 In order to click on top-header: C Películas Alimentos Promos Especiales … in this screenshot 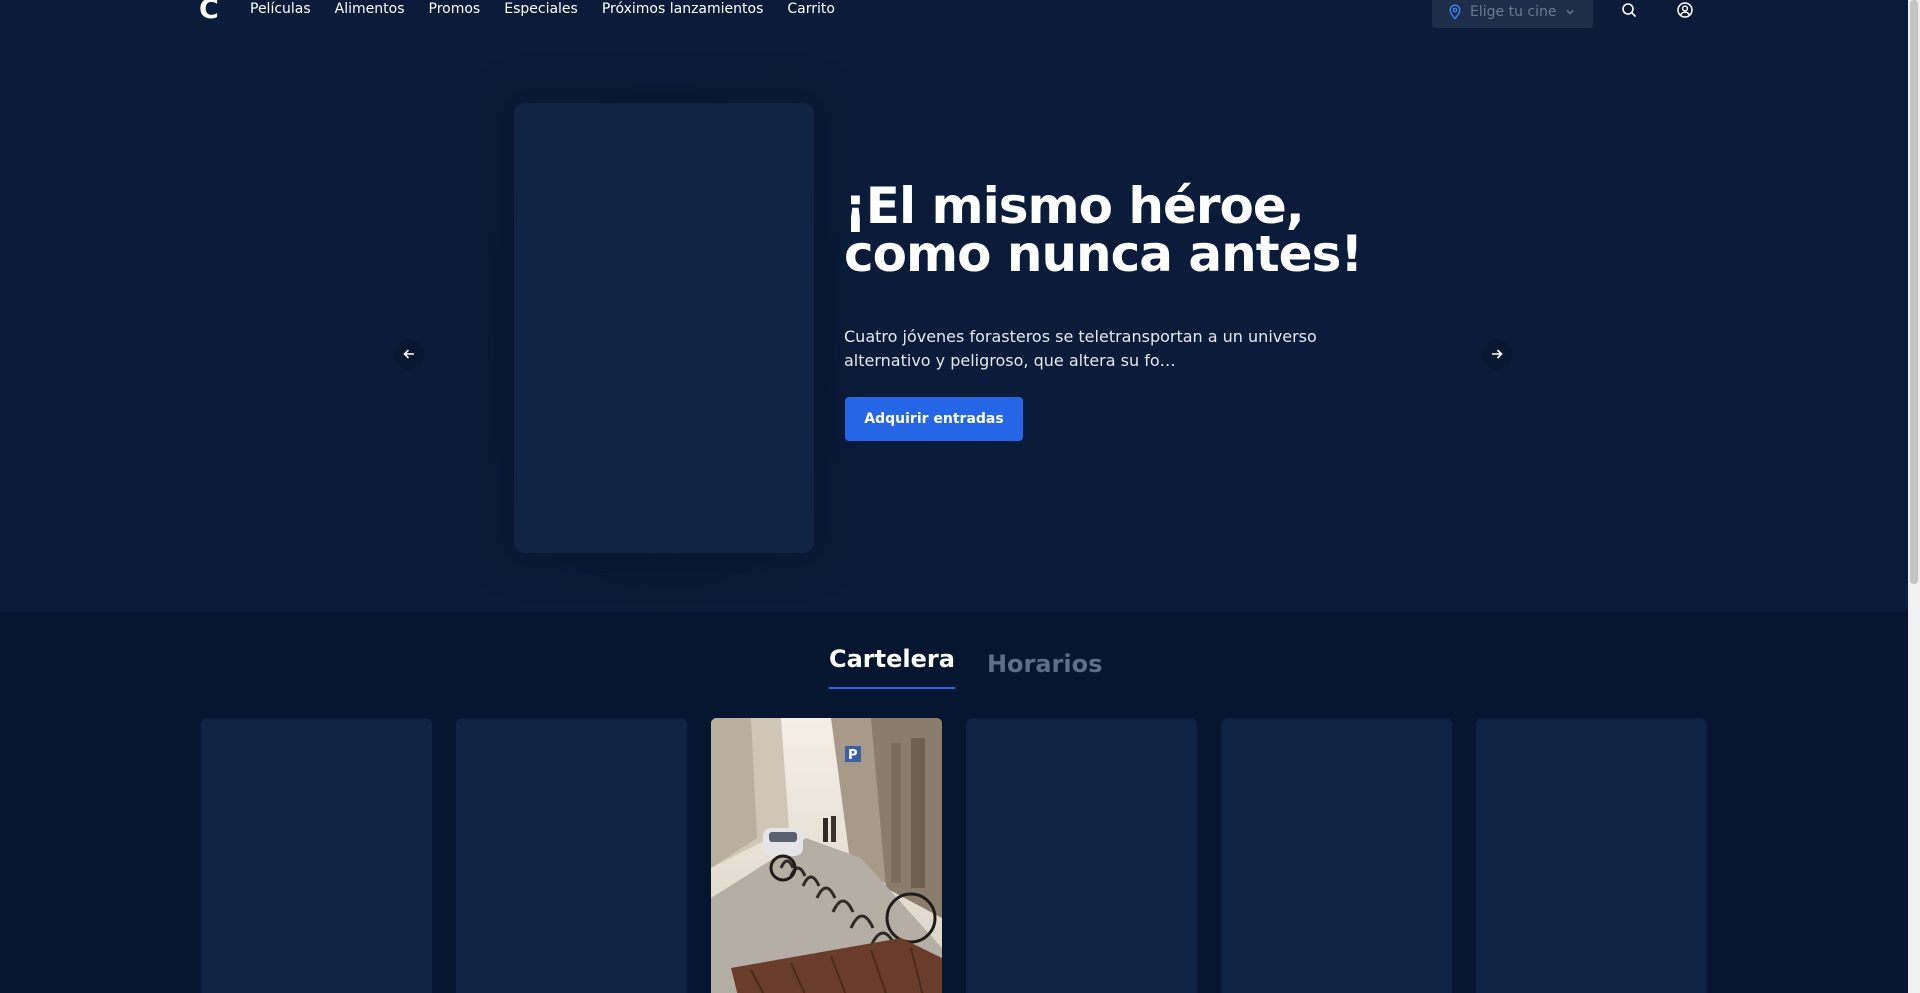, I will do `click(954, 15)`.